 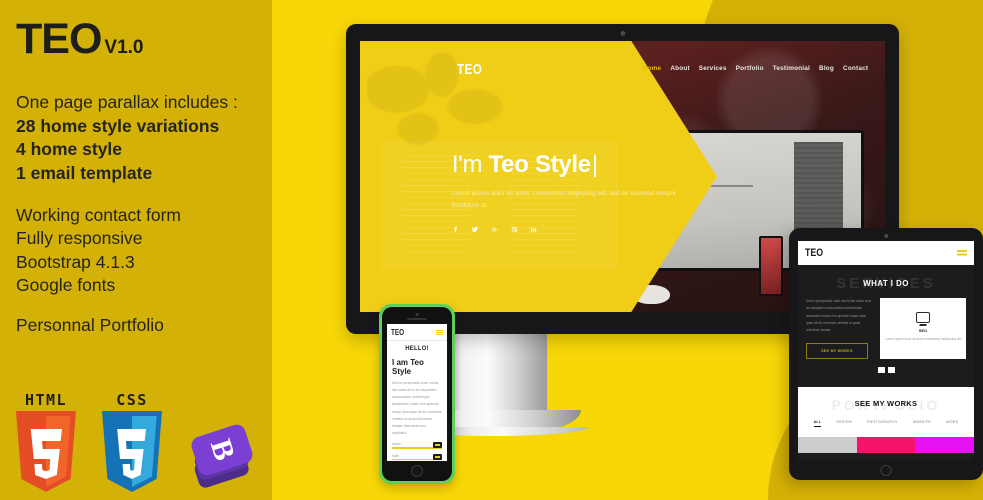 I want to click on facebook-icon, so click(x=455, y=229).